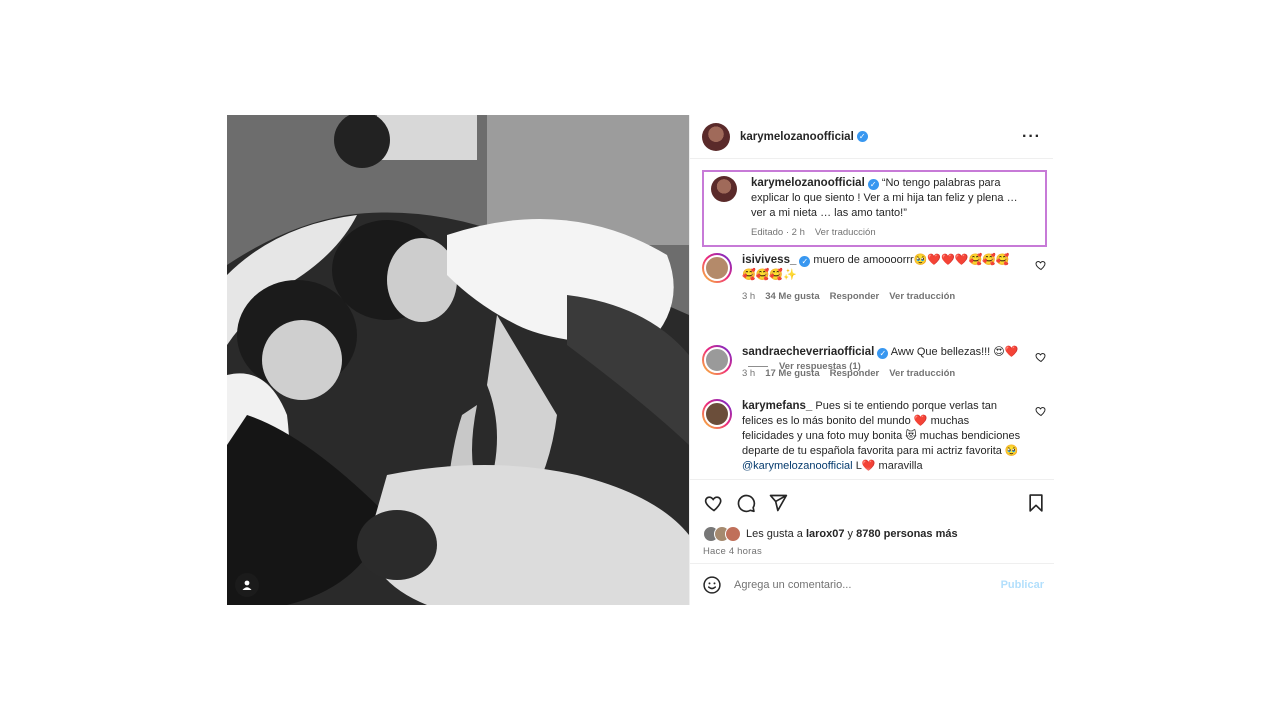  I want to click on comment-text: Aww Que bellezas!!! 😍❤️, so click(954, 352).